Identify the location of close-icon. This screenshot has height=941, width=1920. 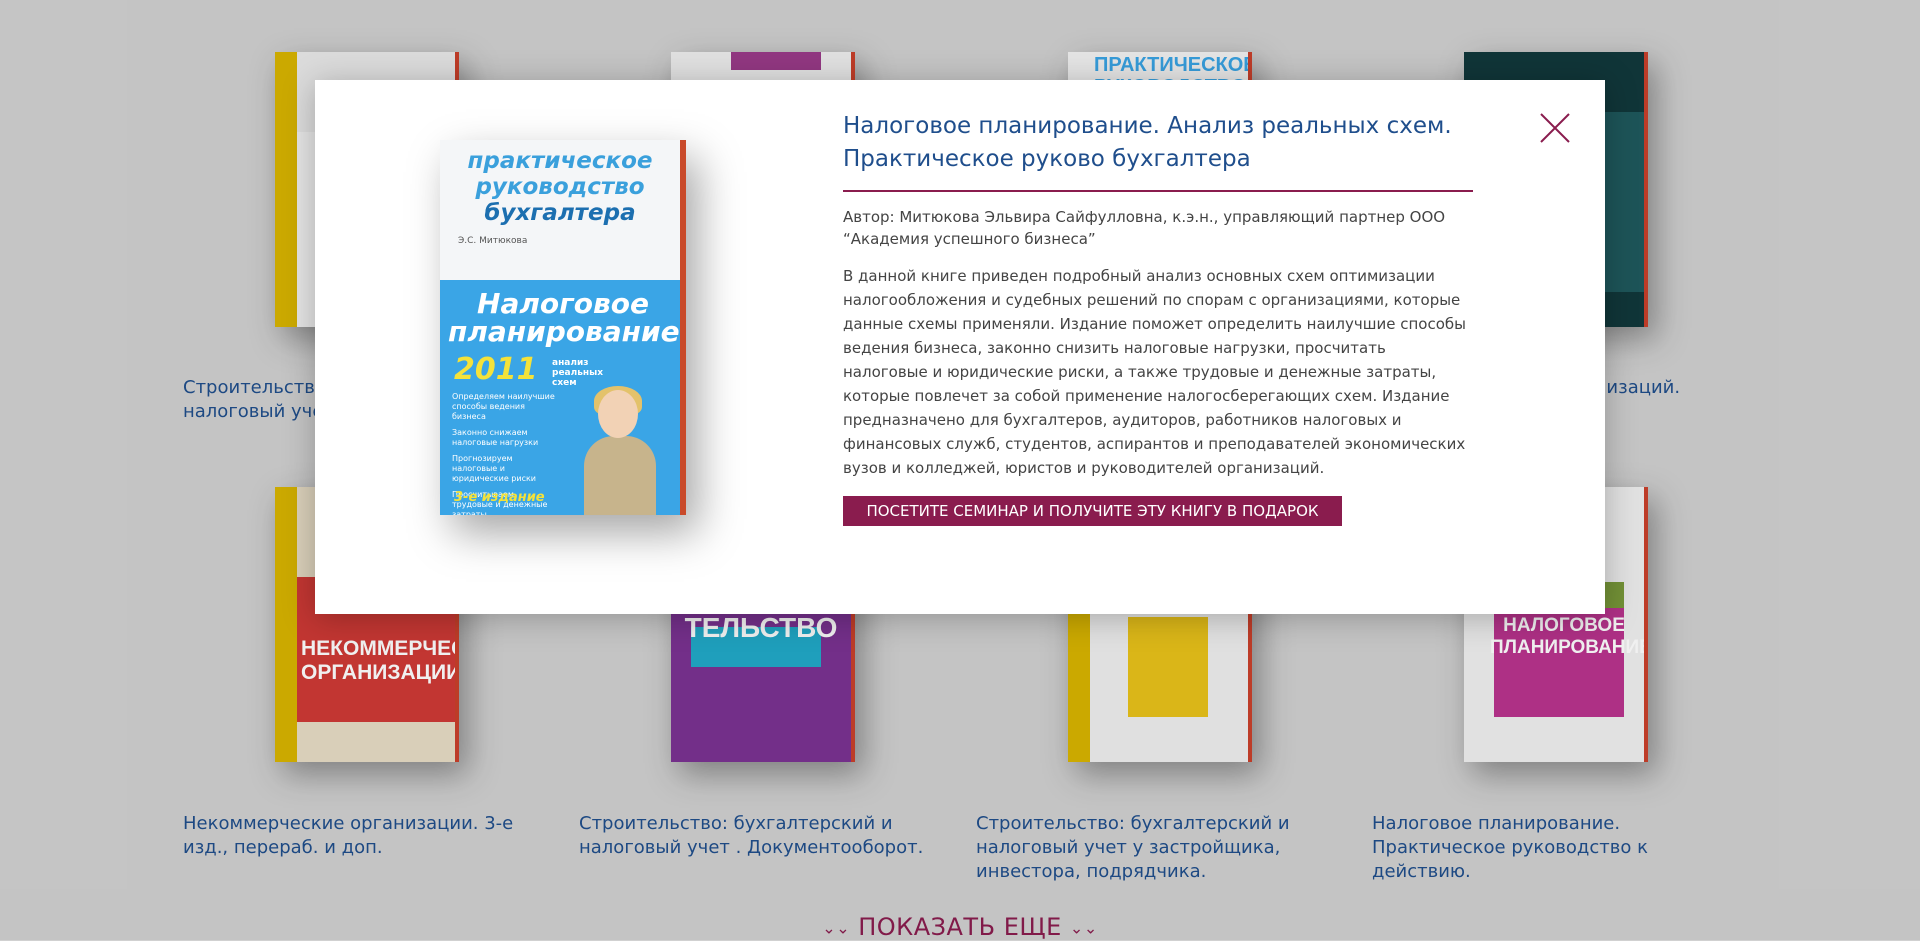
(1555, 128).